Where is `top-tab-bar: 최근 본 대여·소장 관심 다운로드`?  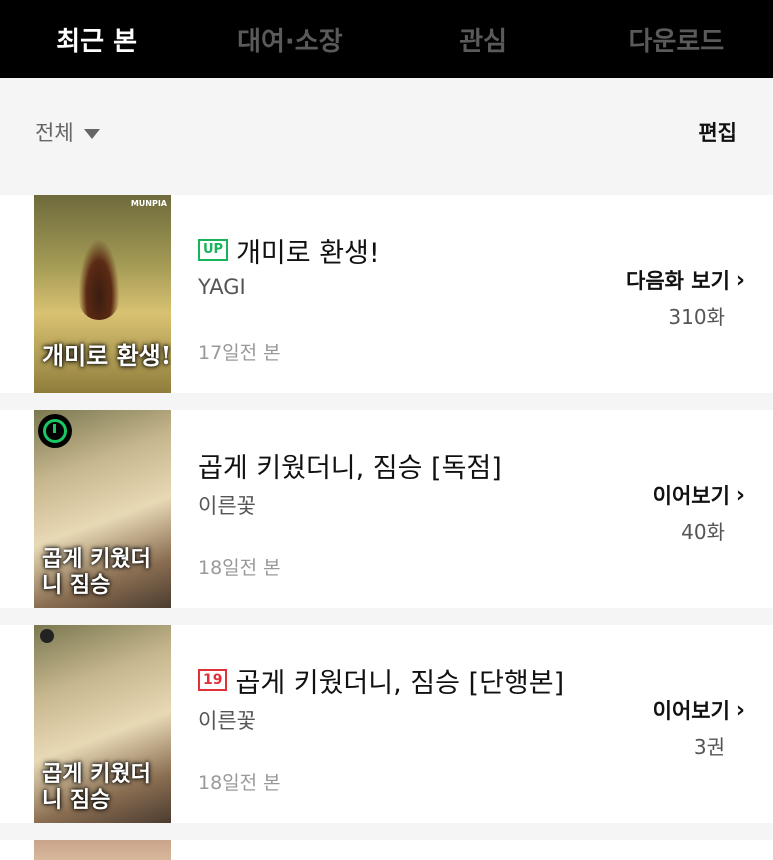
top-tab-bar: 최근 본 대여·소장 관심 다운로드 is located at coordinates (386, 39).